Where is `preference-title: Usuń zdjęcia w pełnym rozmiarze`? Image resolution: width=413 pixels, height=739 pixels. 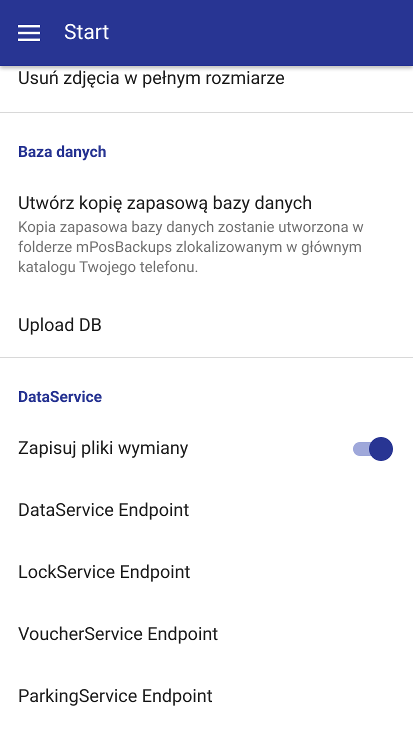 preference-title: Usuń zdjęcia w pełnym rozmiarze is located at coordinates (152, 79).